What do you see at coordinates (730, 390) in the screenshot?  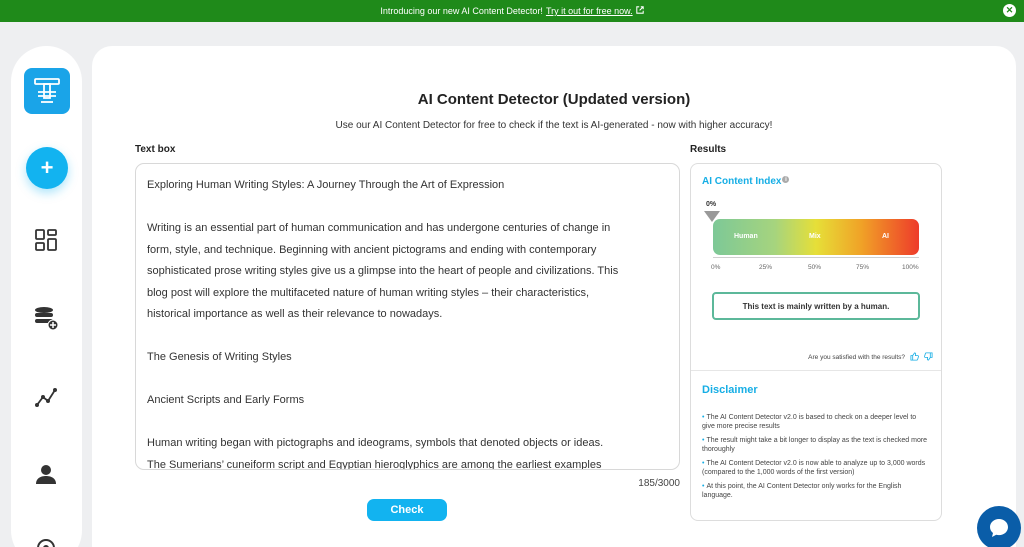 I see `disclaimer-title: Disclaimer` at bounding box center [730, 390].